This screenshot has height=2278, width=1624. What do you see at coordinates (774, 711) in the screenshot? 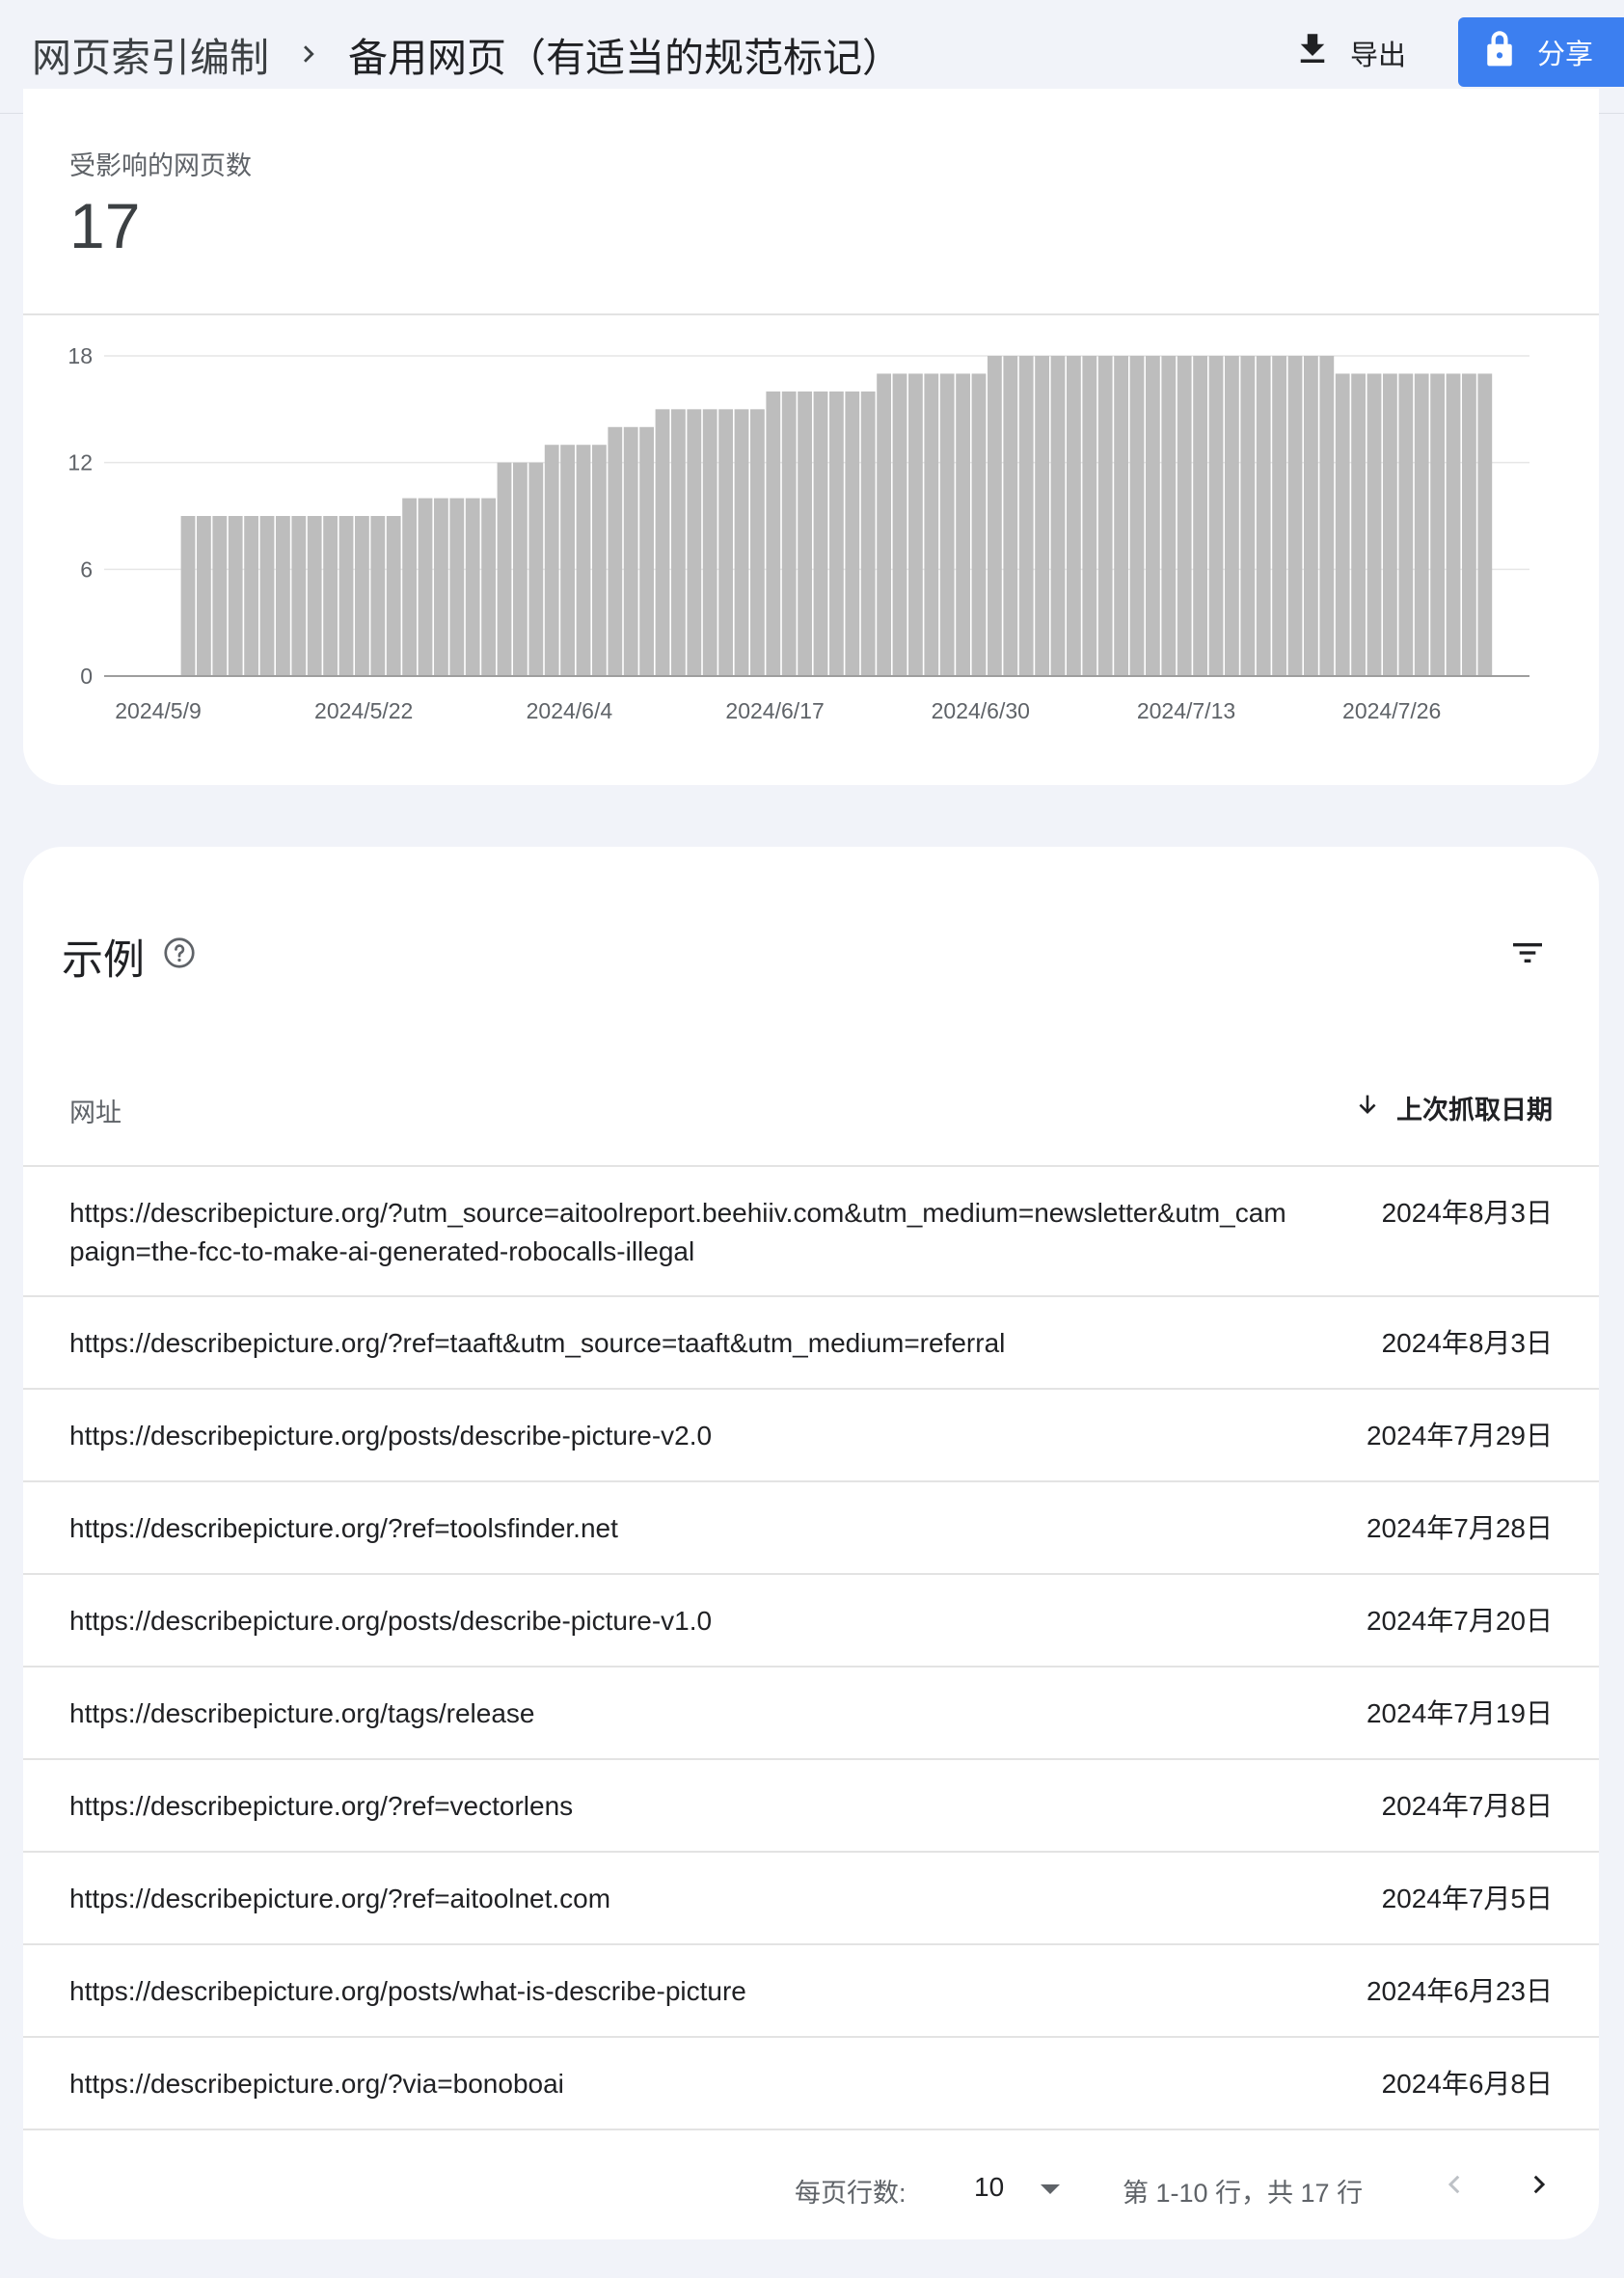
I see `x-tick-label: 2024/6/17` at bounding box center [774, 711].